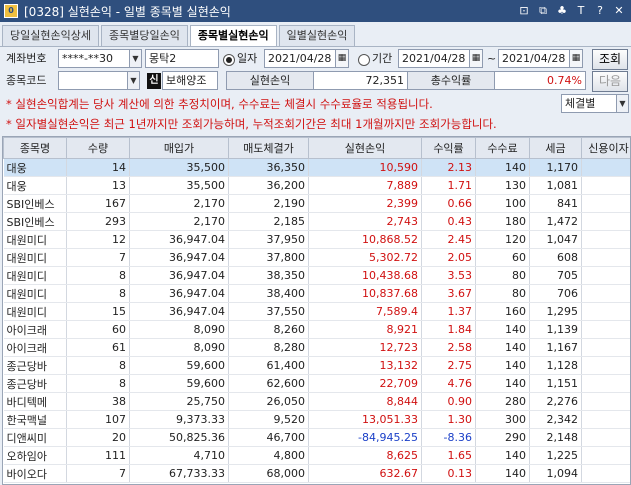  What do you see at coordinates (229, 60) in the screenshot?
I see `radio-day` at bounding box center [229, 60].